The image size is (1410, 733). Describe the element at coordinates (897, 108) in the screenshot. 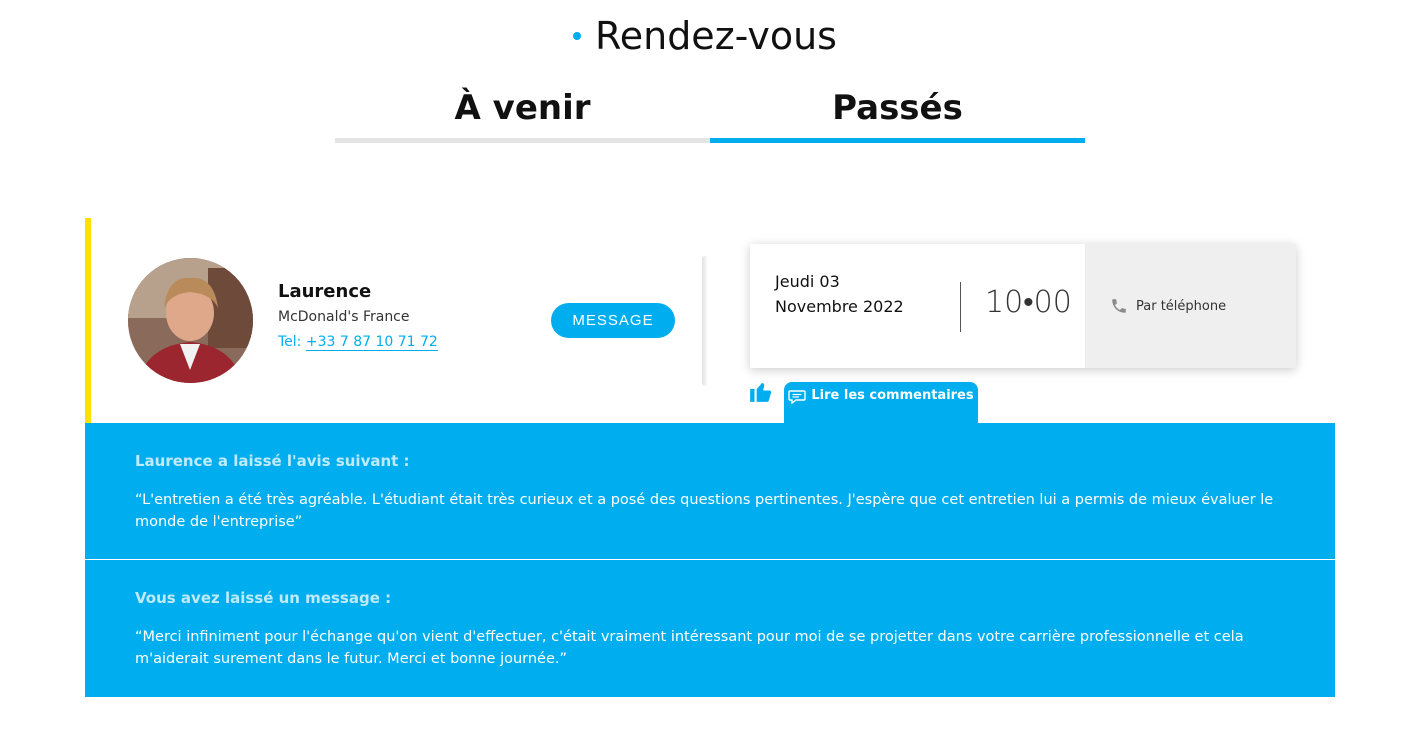

I see `tab-past-label: Passés` at that location.